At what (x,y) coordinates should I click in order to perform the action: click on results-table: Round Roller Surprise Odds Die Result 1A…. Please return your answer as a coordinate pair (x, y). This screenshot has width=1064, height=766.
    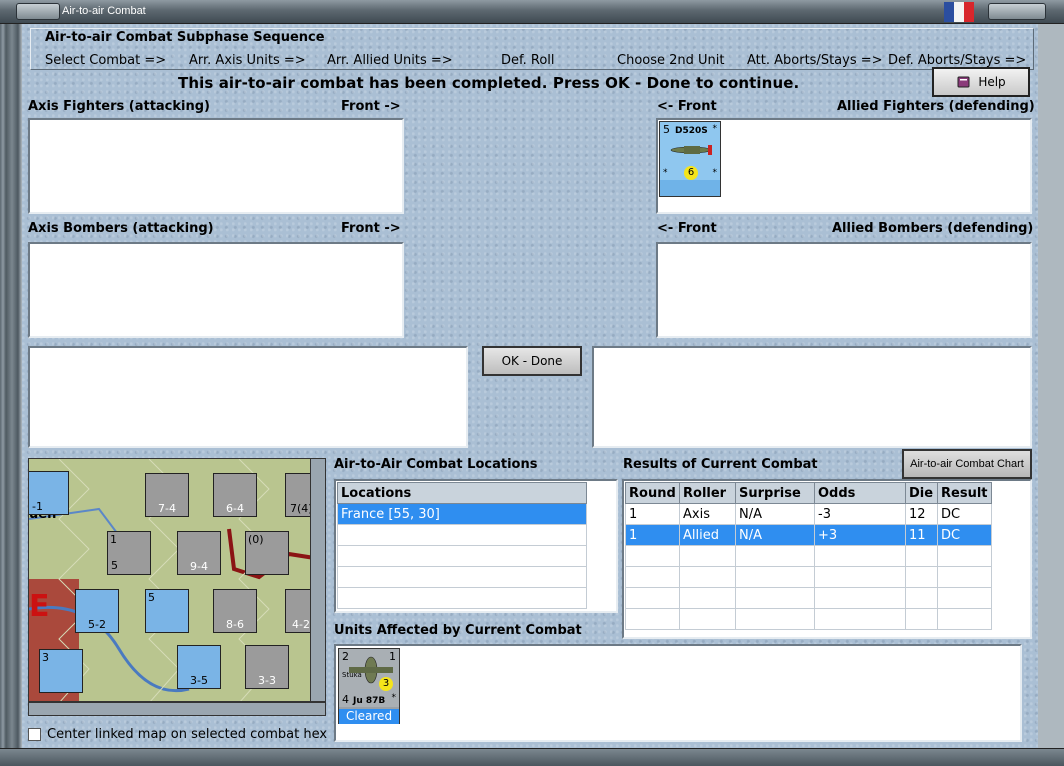
    Looking at the image, I should click on (808, 556).